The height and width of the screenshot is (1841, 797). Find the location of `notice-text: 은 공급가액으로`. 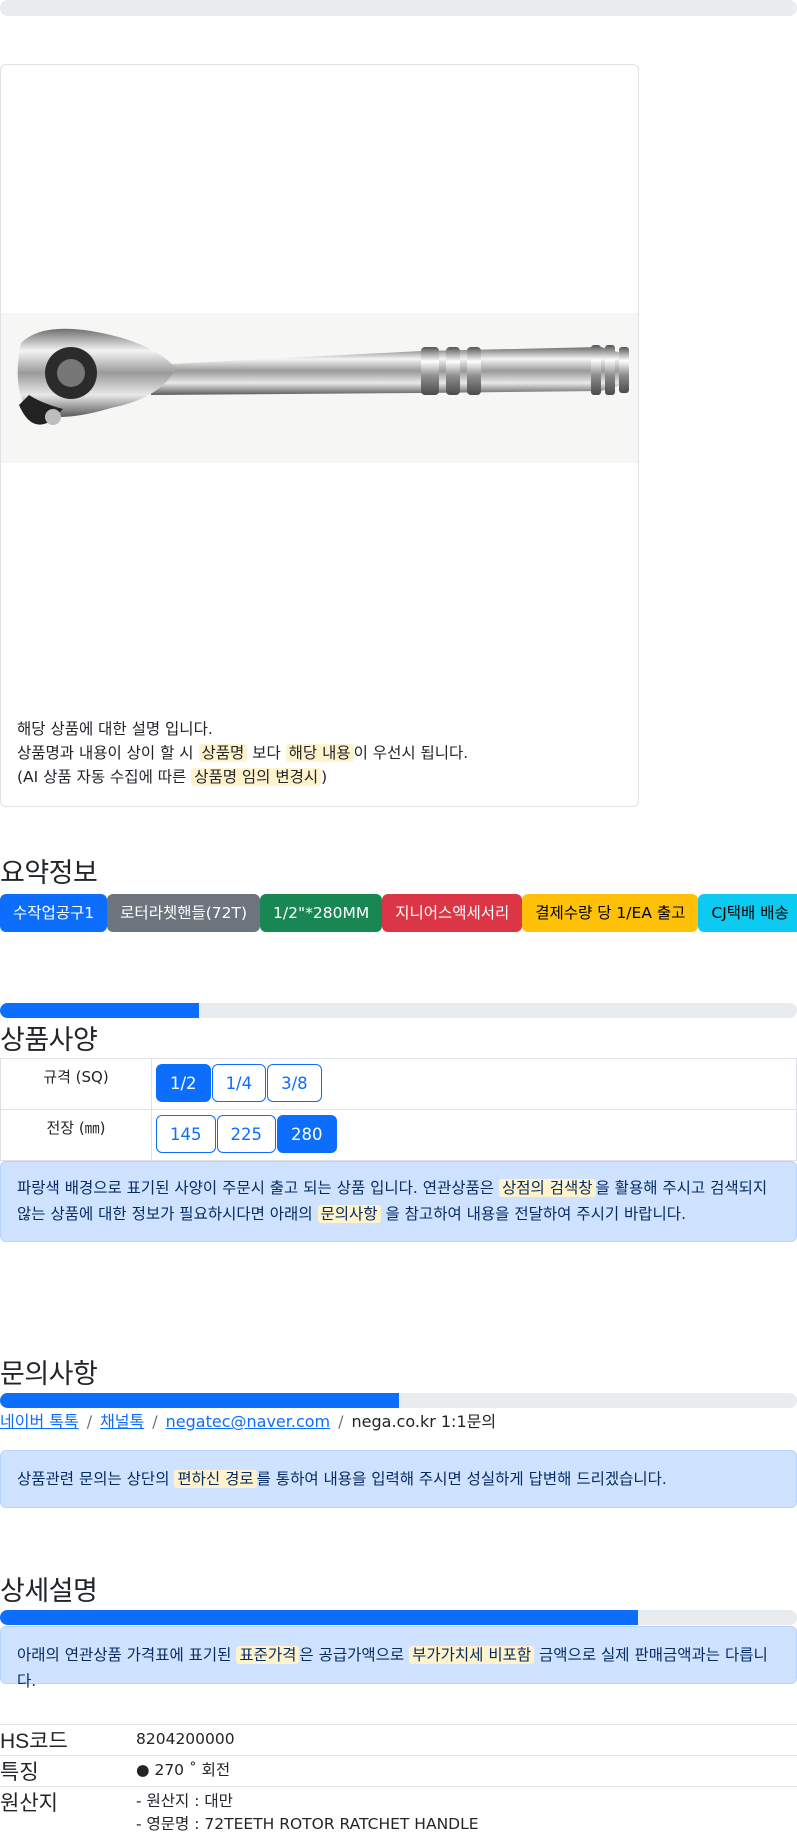

notice-text: 은 공급가액으로 is located at coordinates (354, 1655).